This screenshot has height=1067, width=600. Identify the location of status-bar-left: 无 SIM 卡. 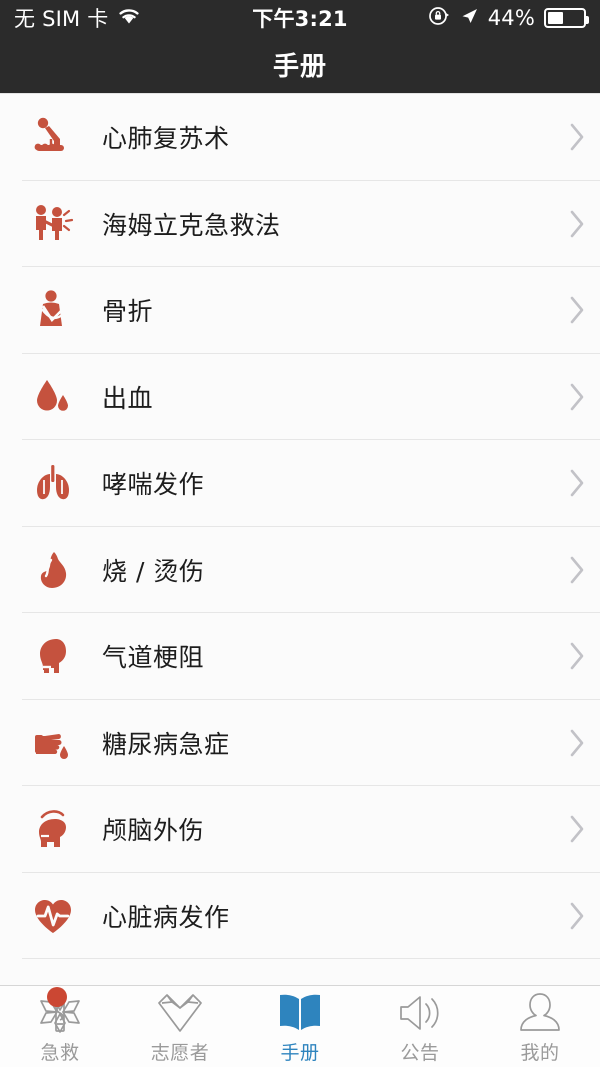
(77, 18).